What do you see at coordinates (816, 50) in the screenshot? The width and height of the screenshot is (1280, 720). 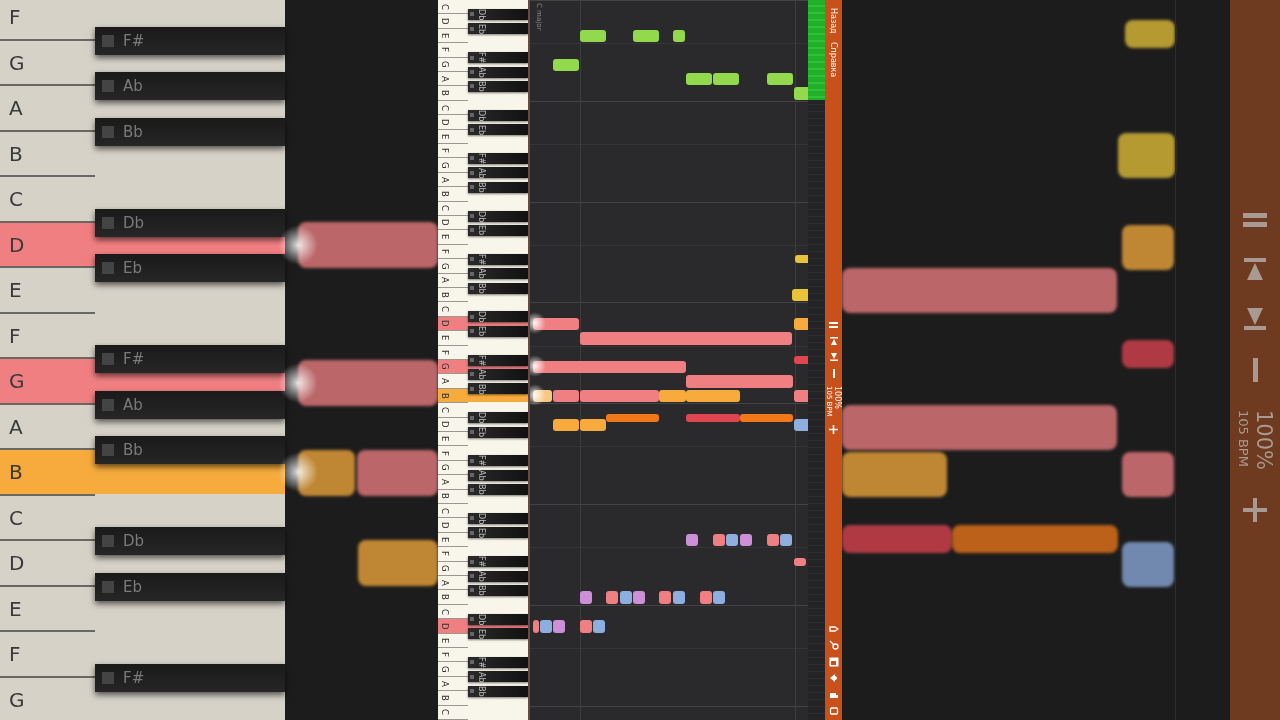 I see `viewport-marker` at bounding box center [816, 50].